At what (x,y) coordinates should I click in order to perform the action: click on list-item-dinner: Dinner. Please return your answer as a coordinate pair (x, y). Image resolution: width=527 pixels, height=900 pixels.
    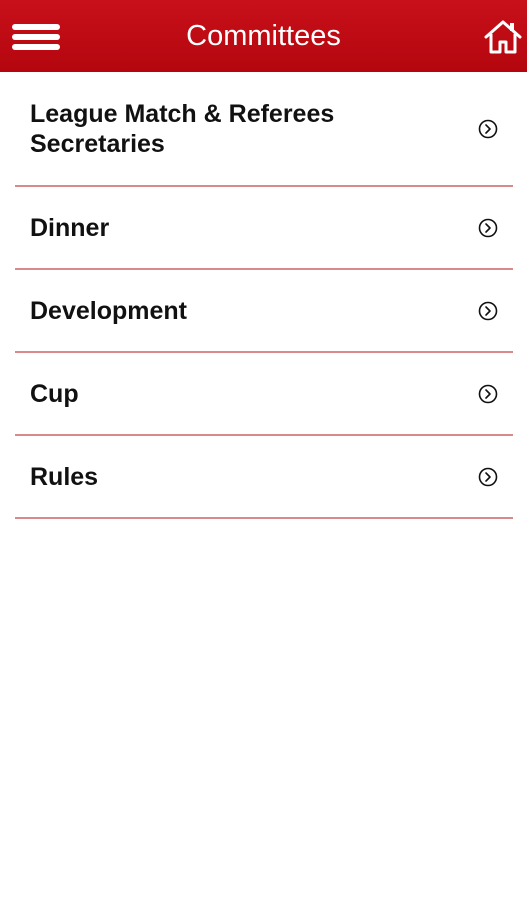
    Looking at the image, I should click on (264, 228).